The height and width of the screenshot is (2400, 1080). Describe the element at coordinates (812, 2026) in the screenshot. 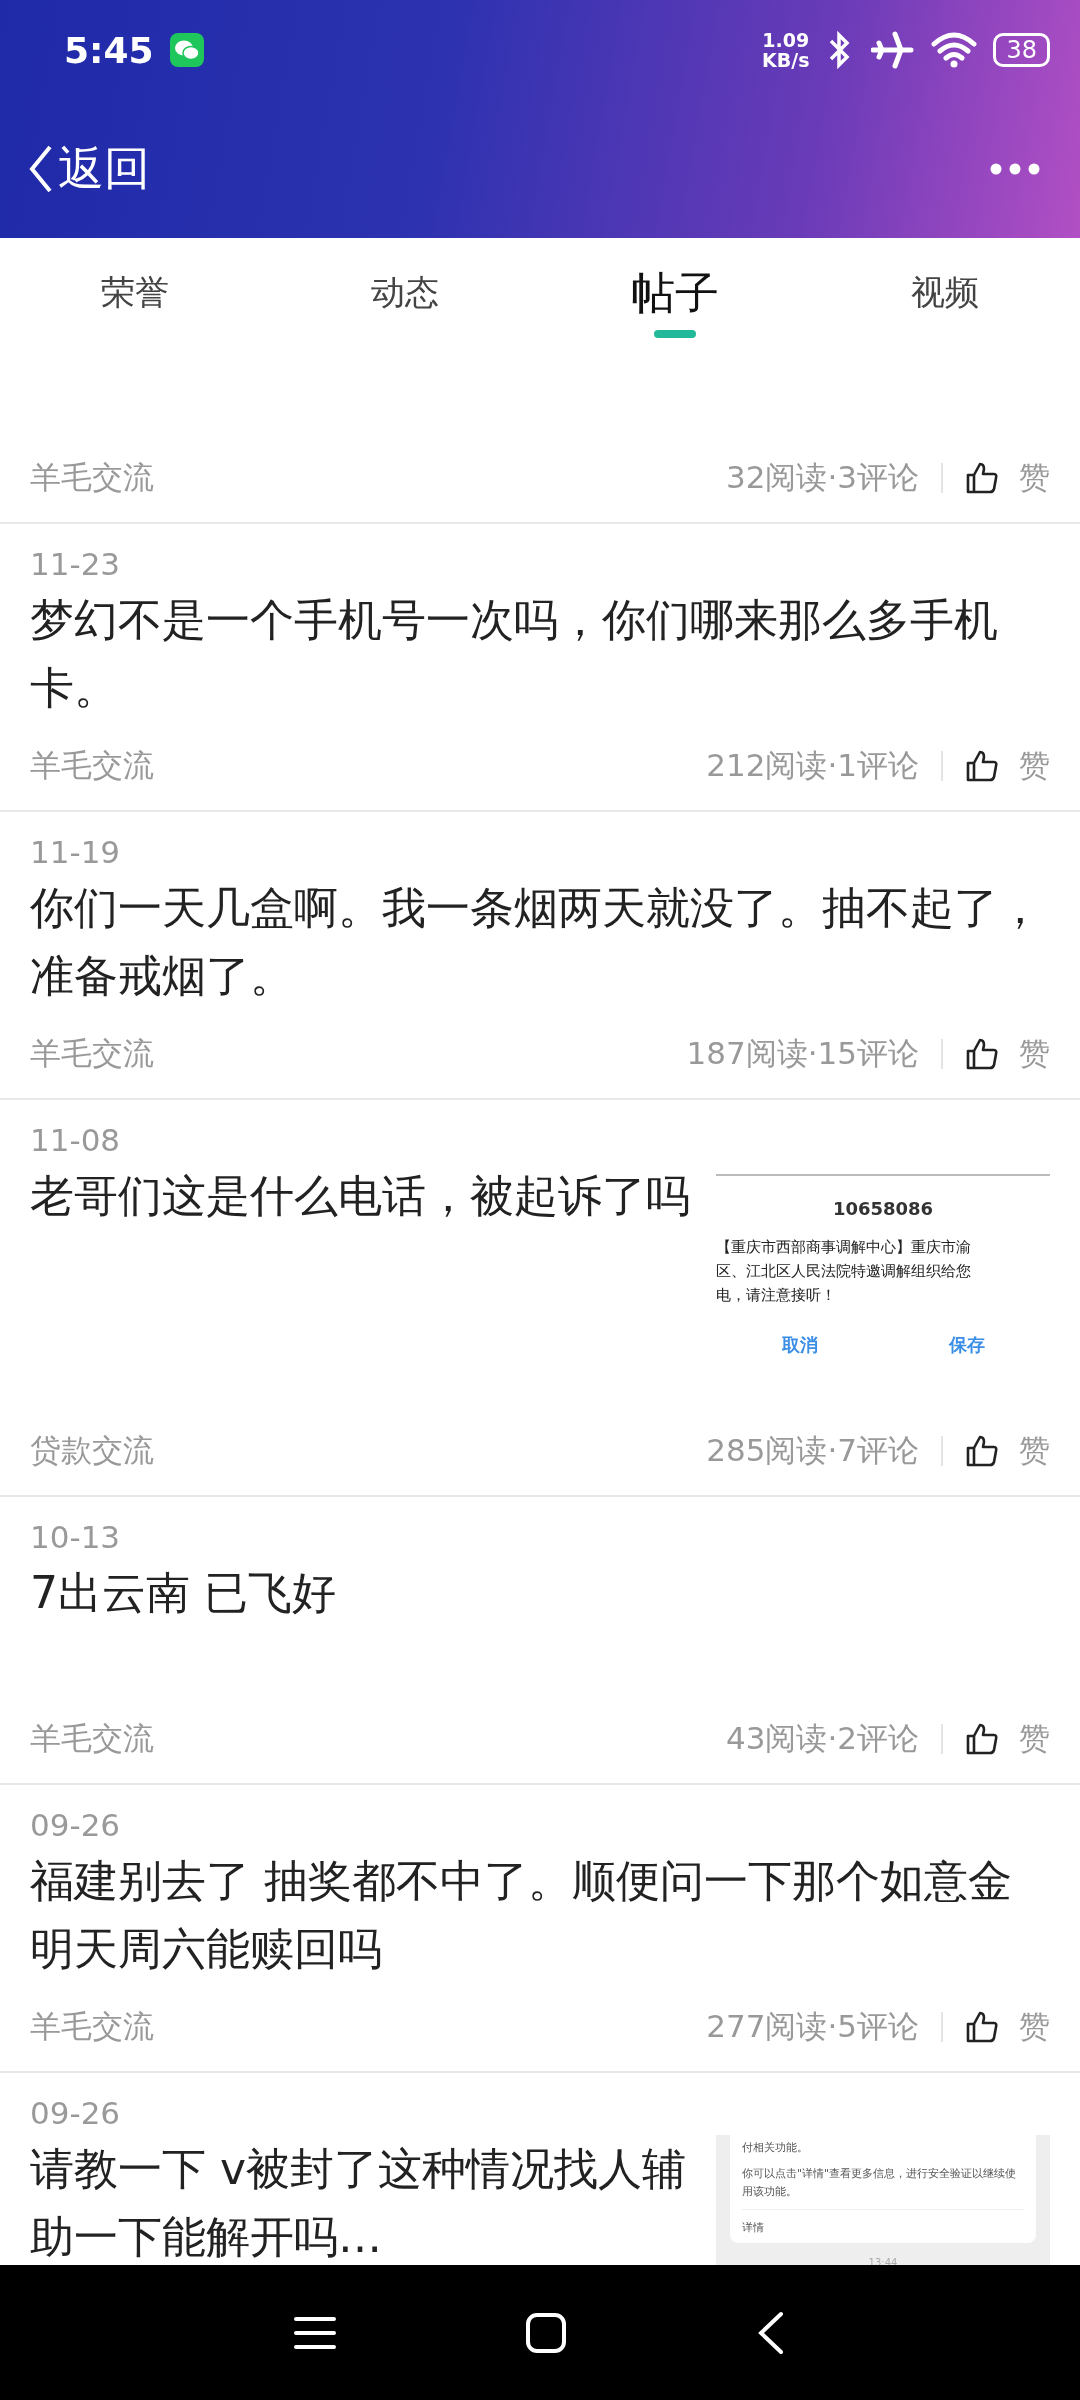

I see `post-stats: 277阅读·5评论` at that location.